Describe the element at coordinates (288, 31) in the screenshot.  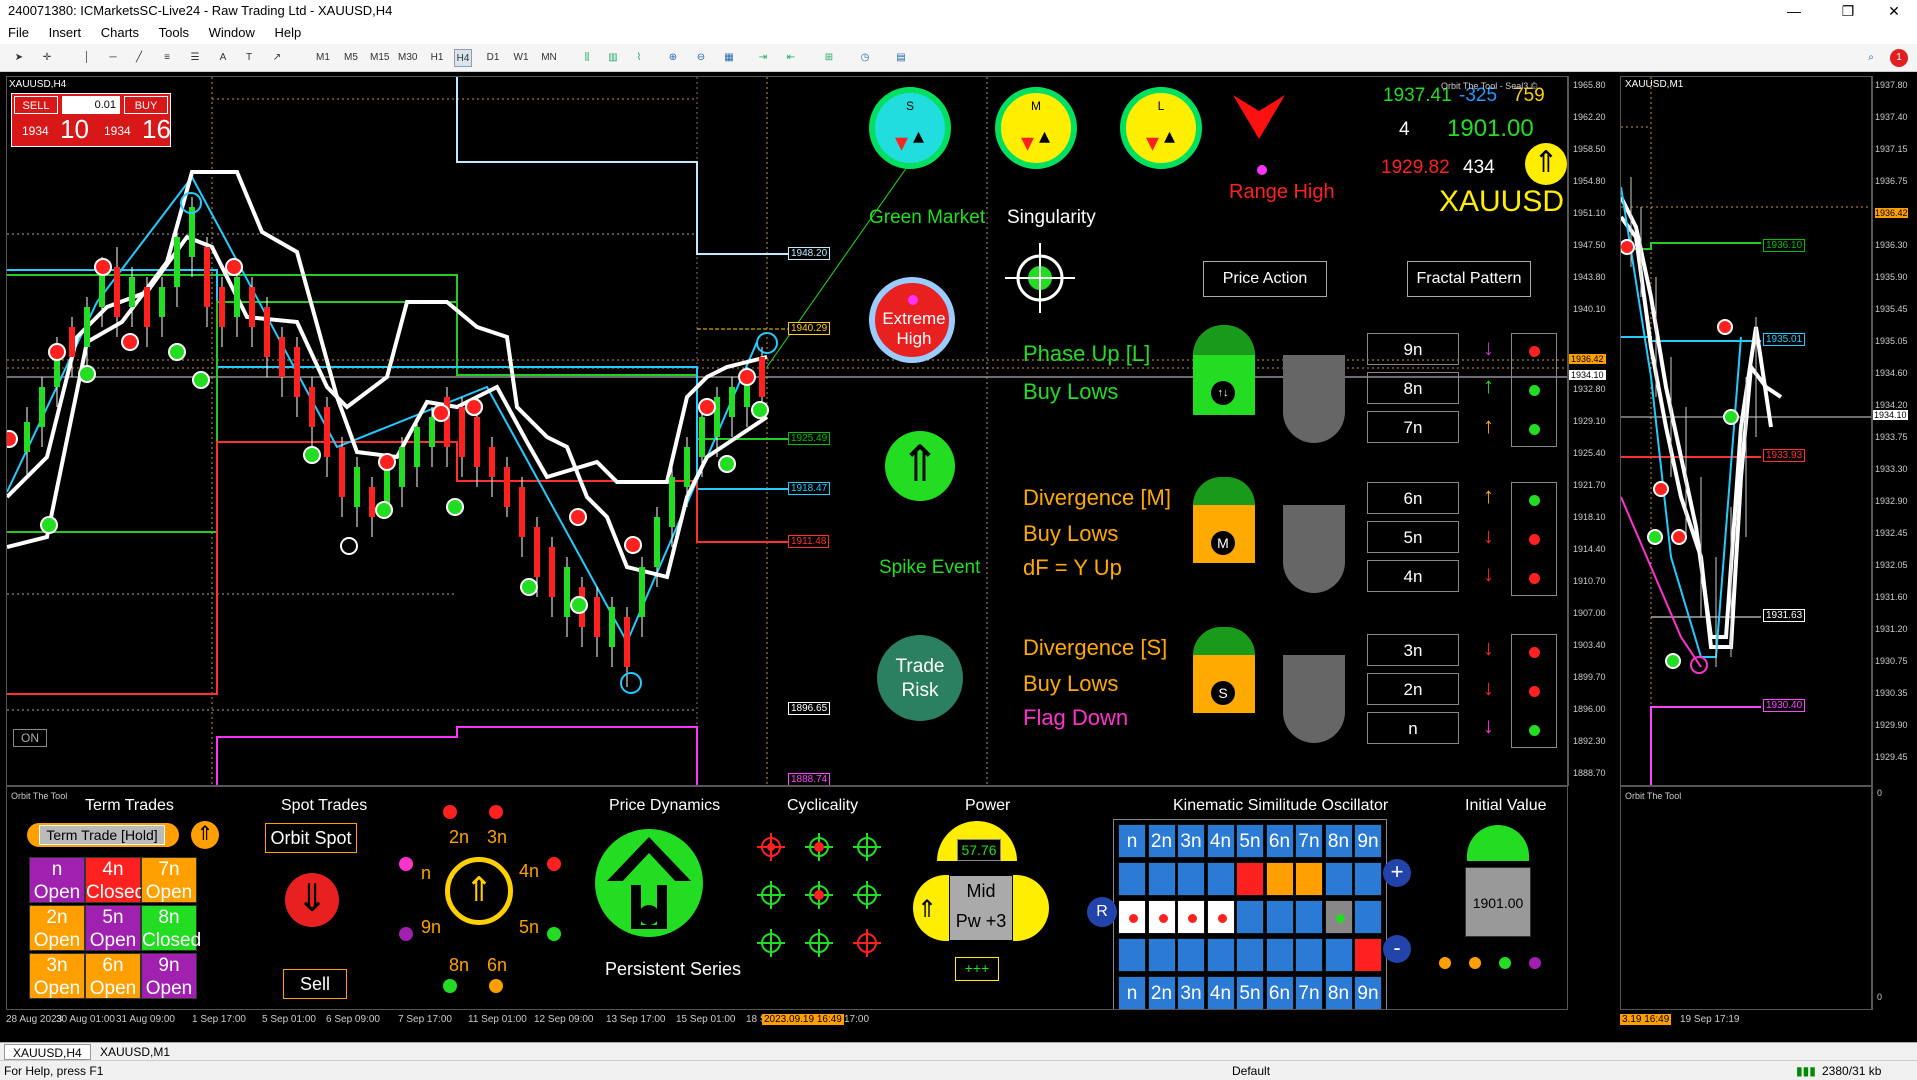
I see `menu-help: Help` at that location.